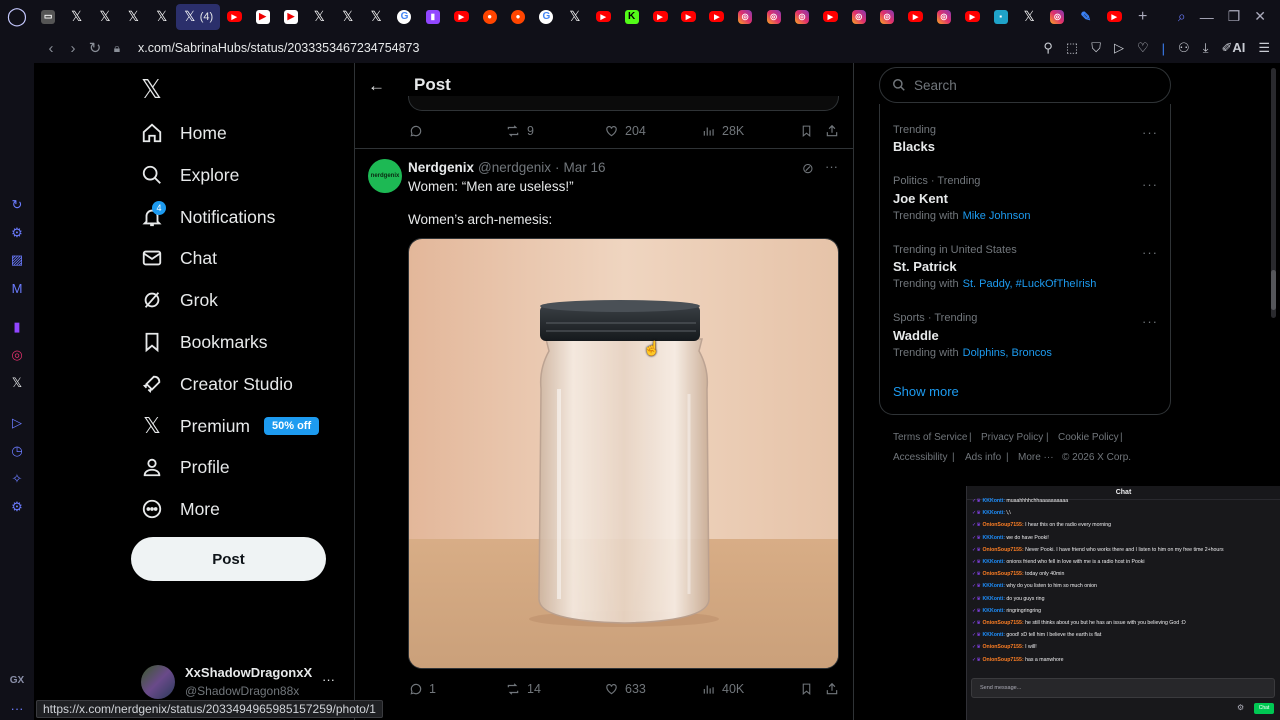 This screenshot has height=720, width=1280. I want to click on accessibility-link: Accessibility, so click(920, 457).